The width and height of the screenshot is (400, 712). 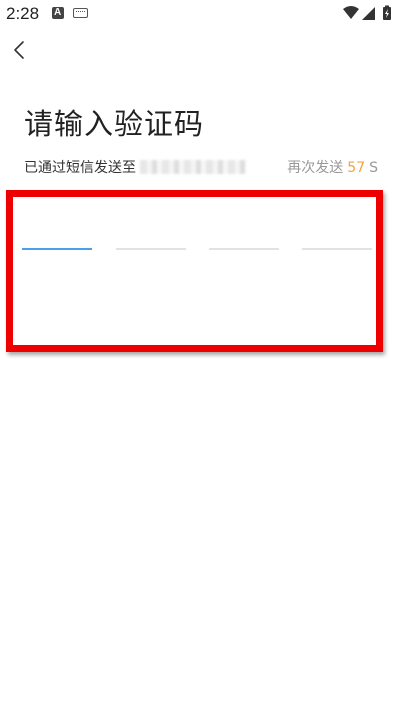 I want to click on chevron-left-icon, so click(x=19, y=50).